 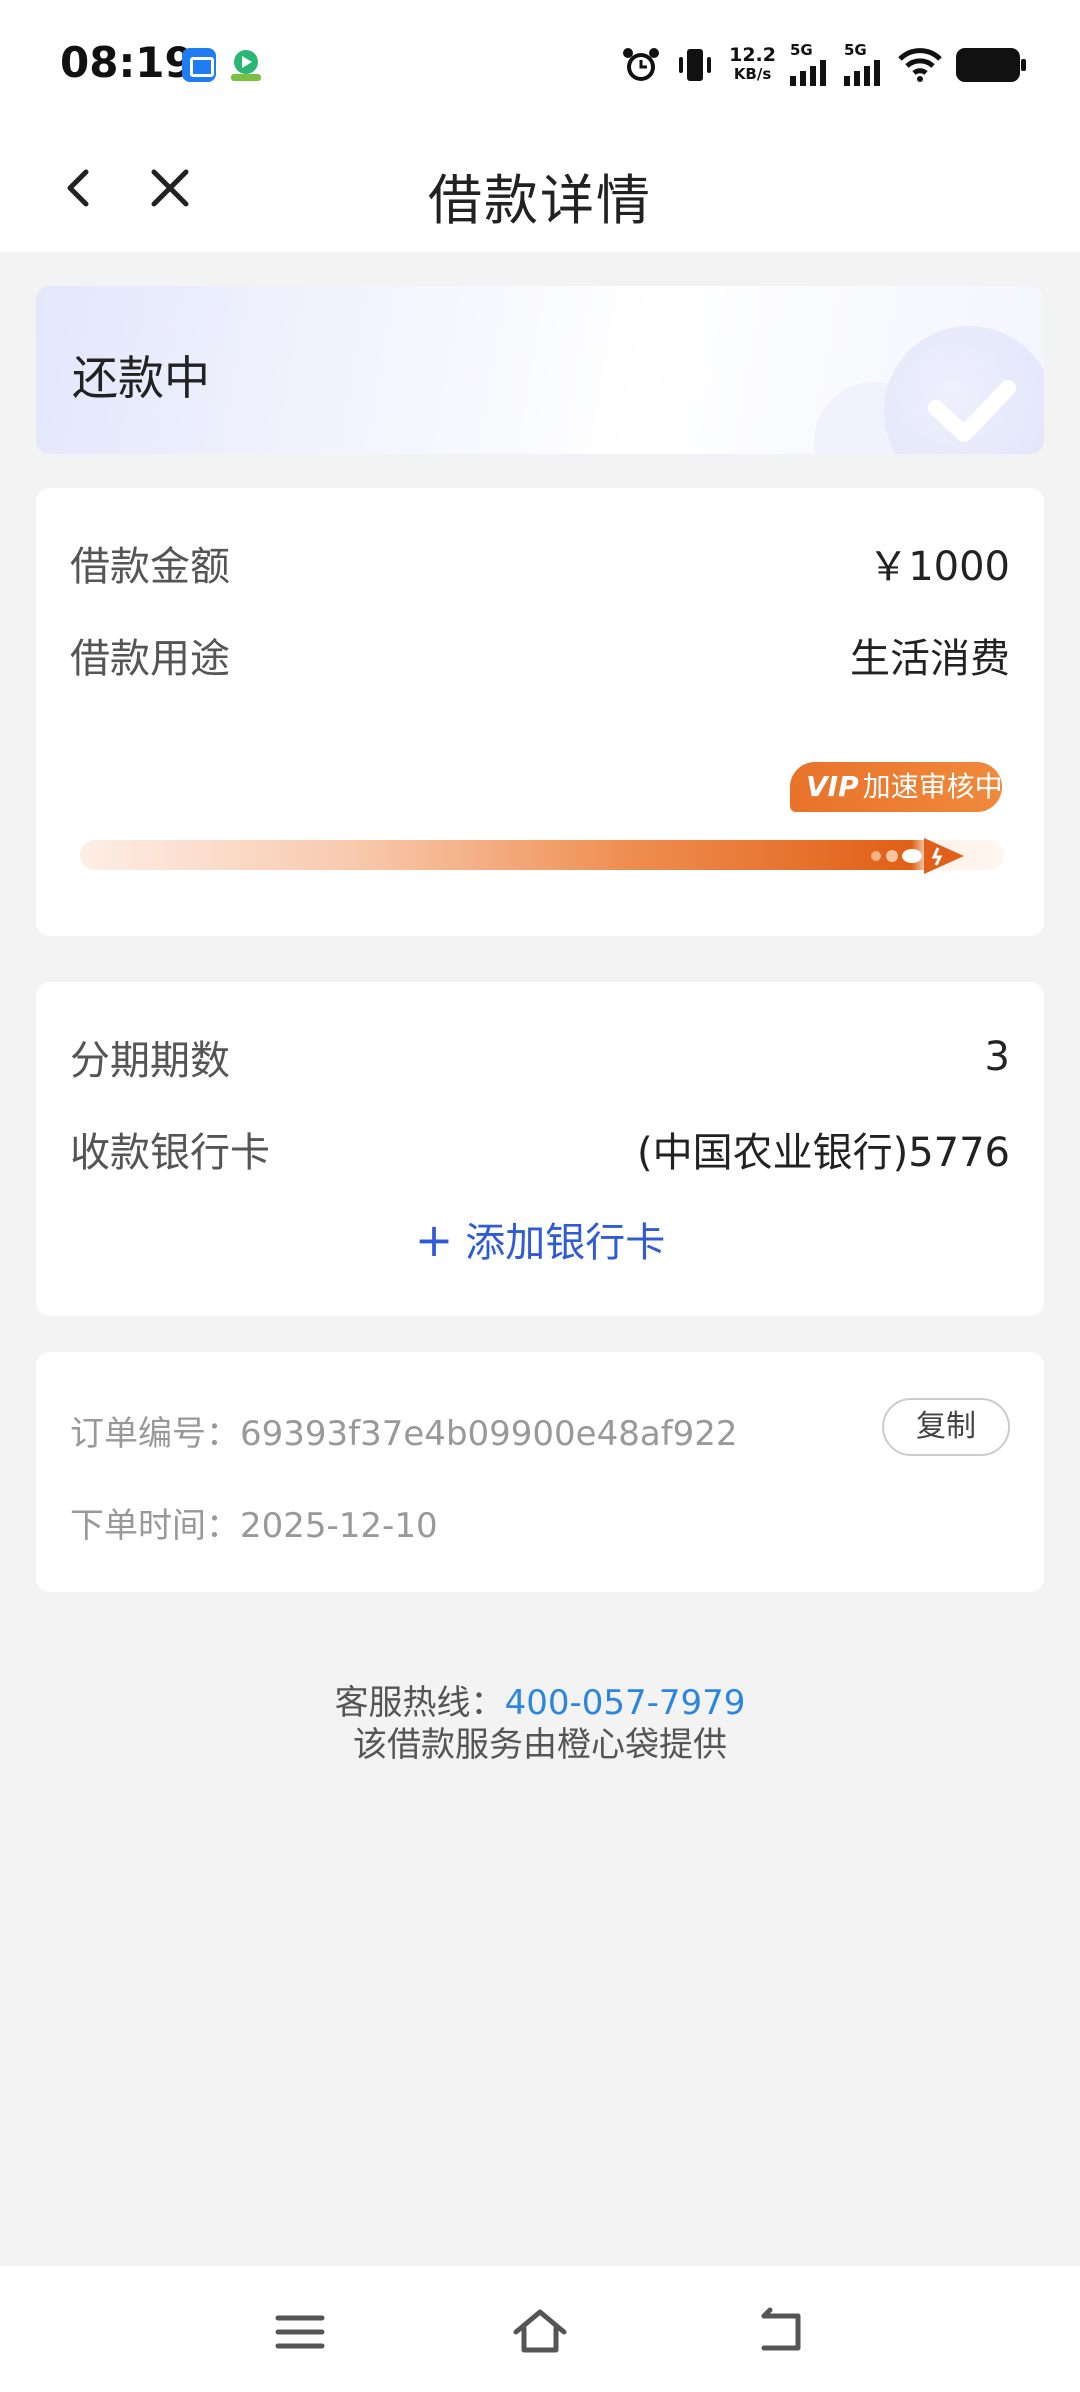 I want to click on menu-icon, so click(x=300, y=2332).